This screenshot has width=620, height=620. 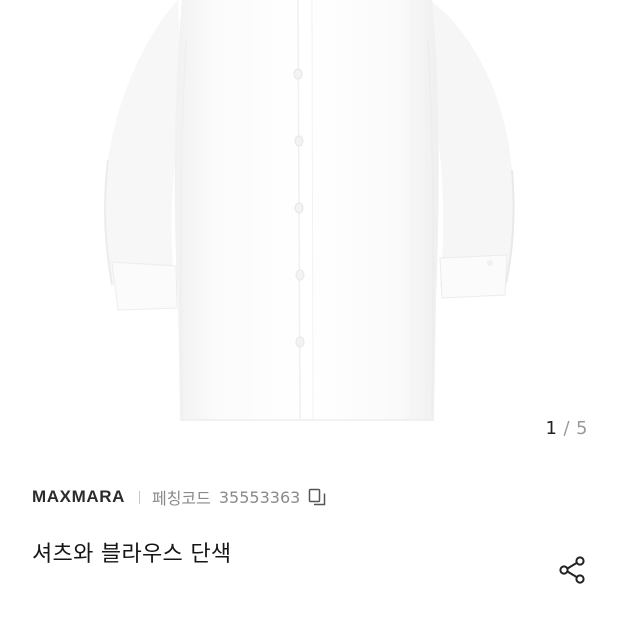 I want to click on share-icon, so click(x=572, y=570).